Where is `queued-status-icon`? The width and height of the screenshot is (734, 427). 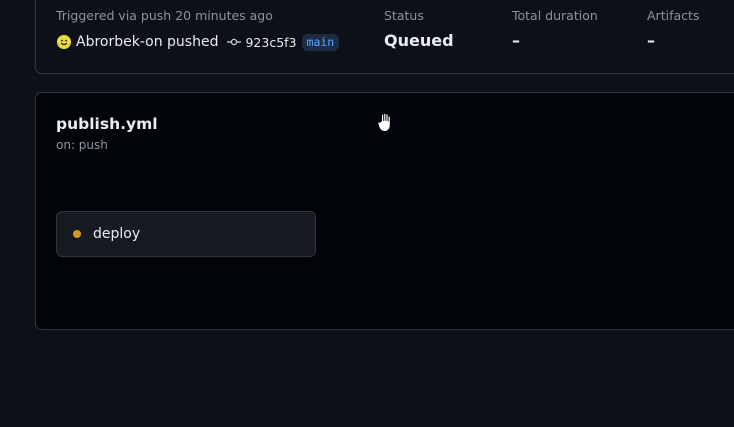
queued-status-icon is located at coordinates (77, 234).